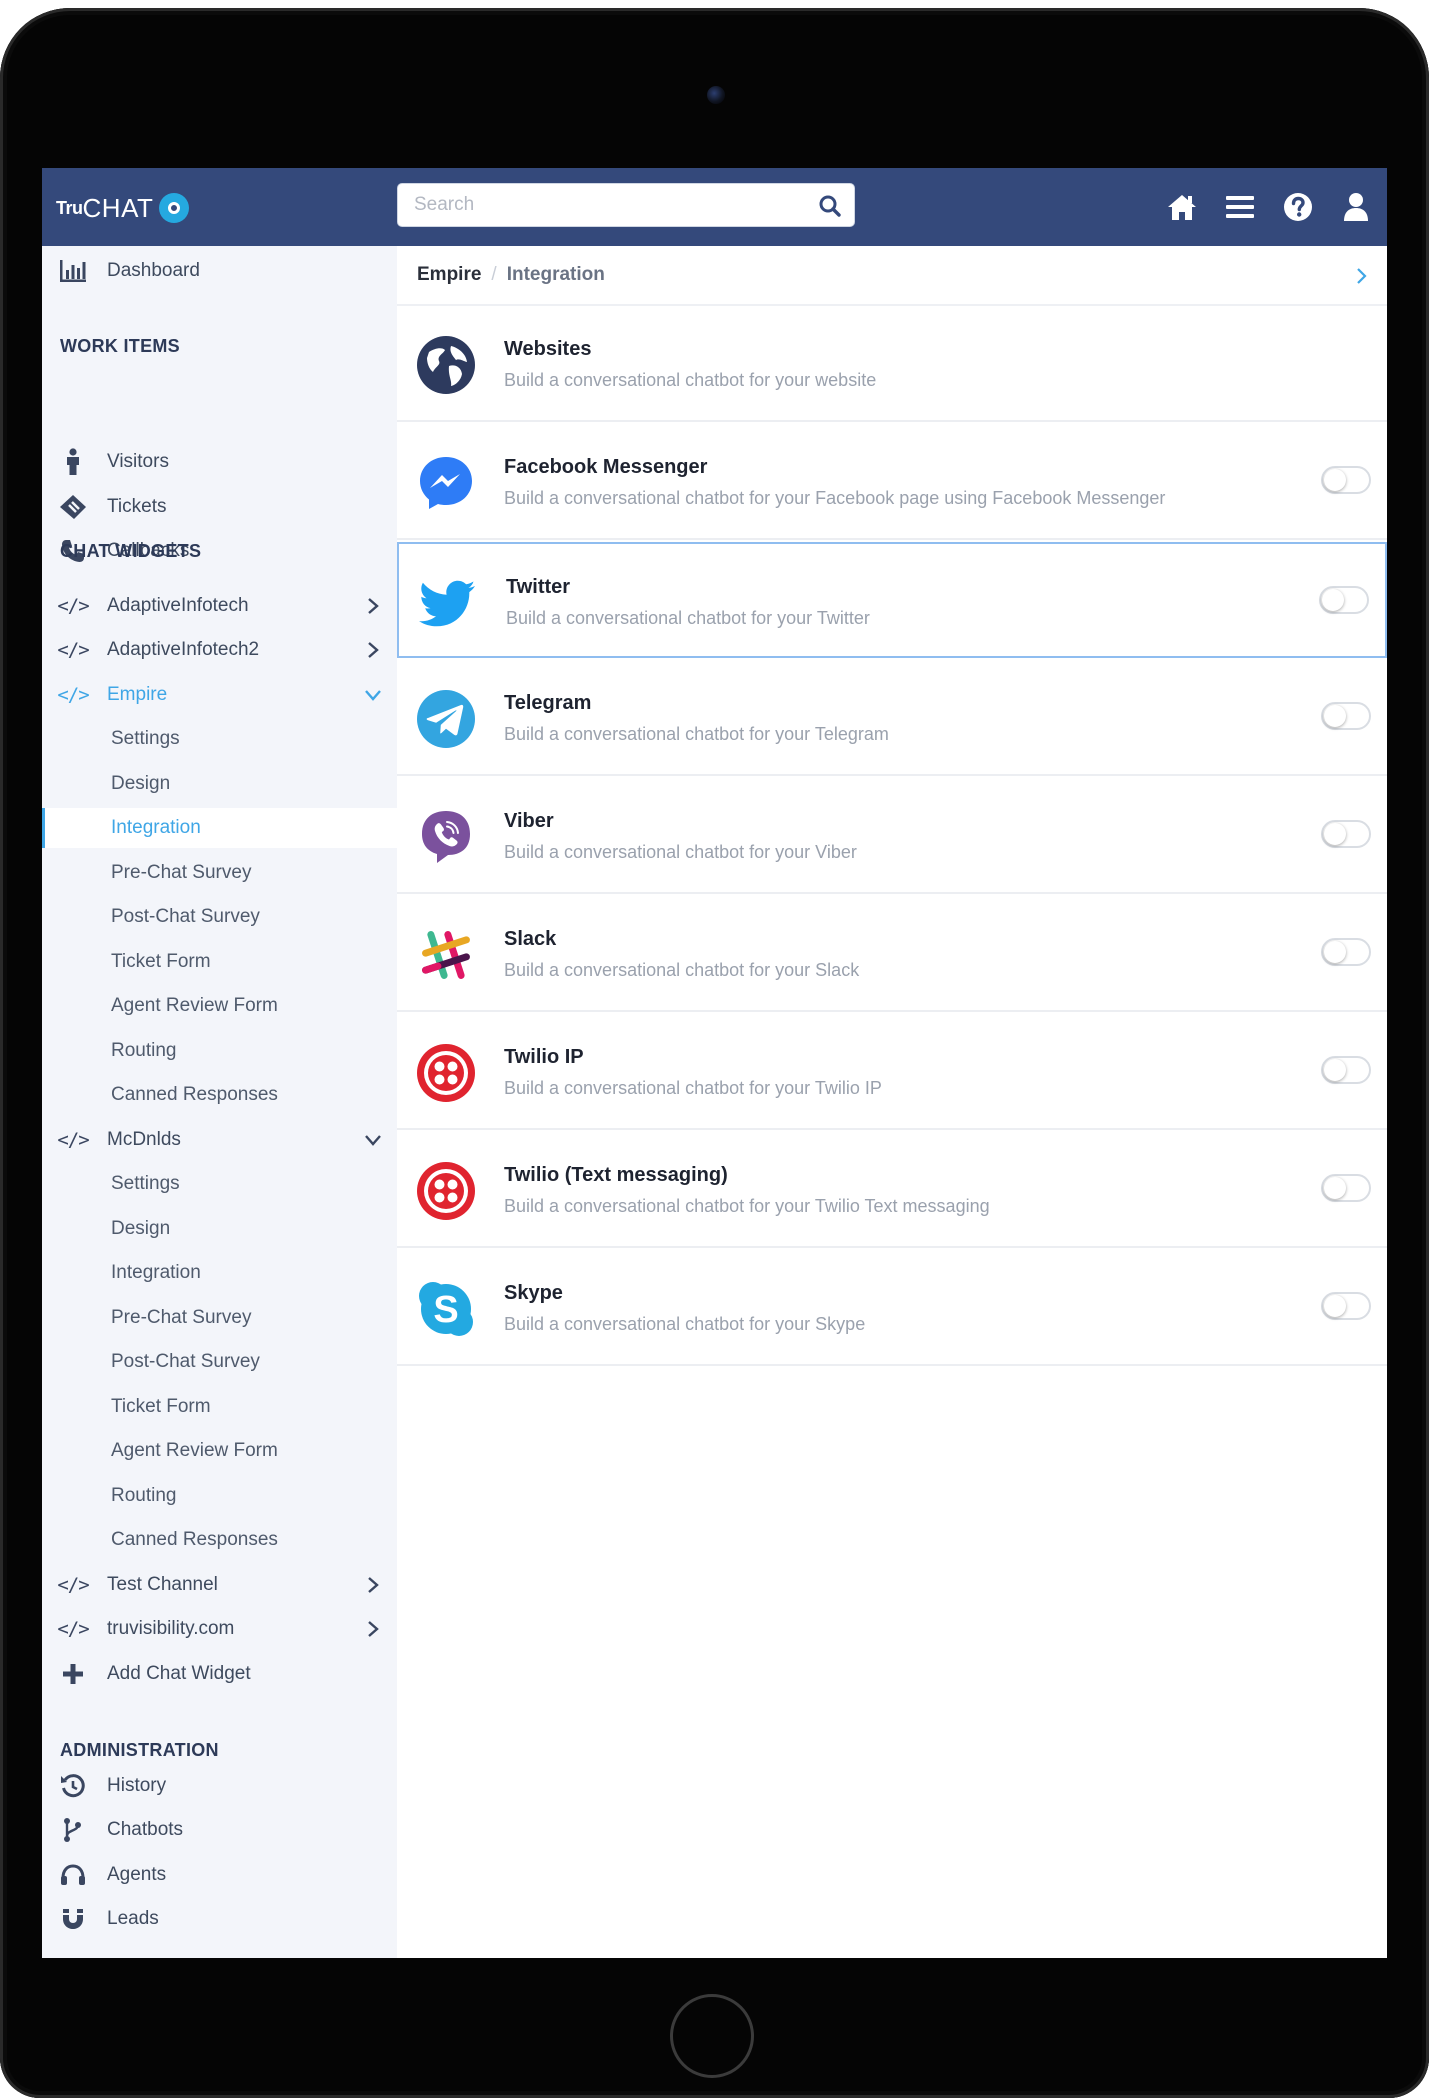 The height and width of the screenshot is (2098, 1429). Describe the element at coordinates (533, 1293) in the screenshot. I see `integration-title: Skype` at that location.